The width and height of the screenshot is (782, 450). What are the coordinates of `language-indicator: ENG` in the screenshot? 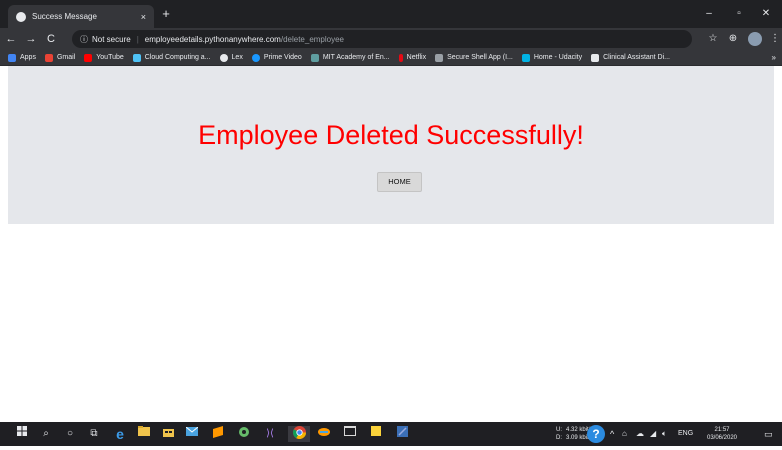 It's located at (685, 434).